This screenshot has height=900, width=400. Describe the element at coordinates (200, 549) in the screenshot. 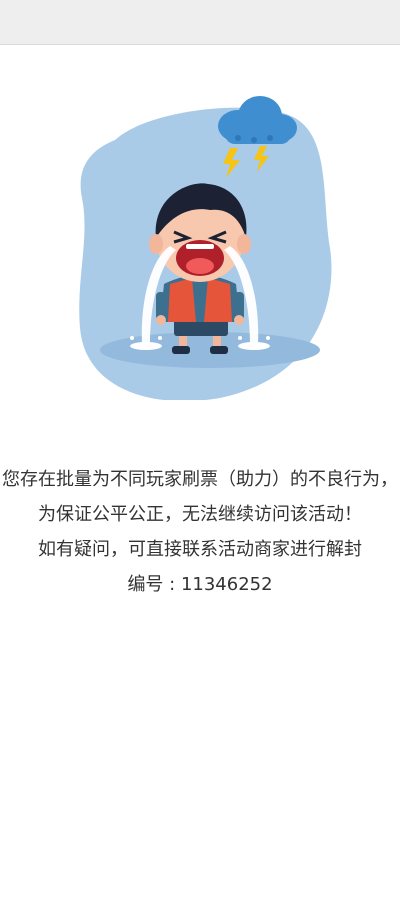

I see `message-line-3: 如有疑问，可直接联系活动商家进行解封` at that location.